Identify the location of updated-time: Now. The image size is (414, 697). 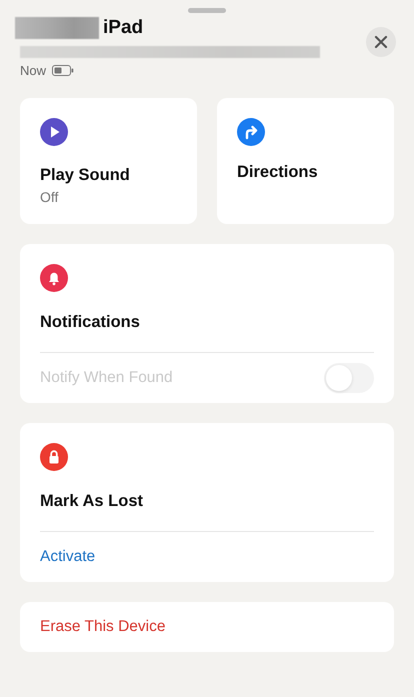
(33, 70).